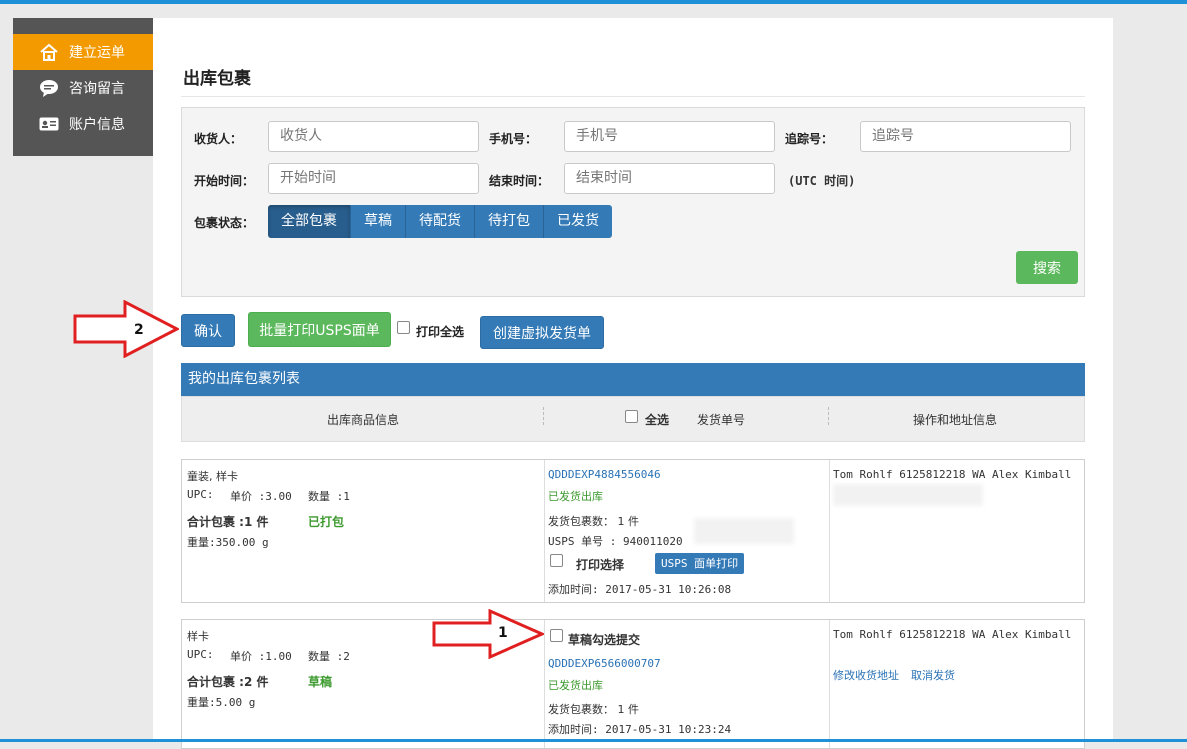 The image size is (1187, 749). What do you see at coordinates (578, 221) in the screenshot?
I see `tab-shipped: 已发货` at bounding box center [578, 221].